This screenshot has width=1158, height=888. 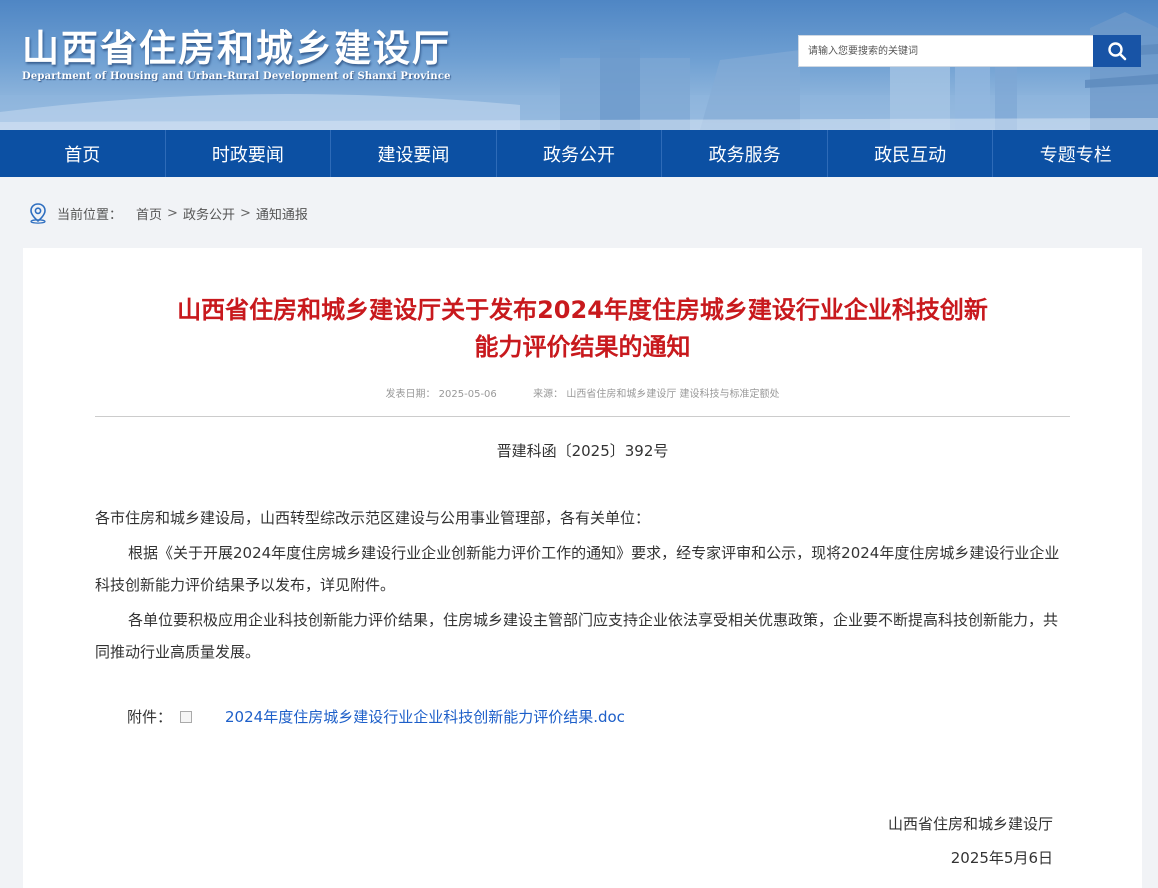 What do you see at coordinates (582, 451) in the screenshot?
I see `document-number: 晋建科函〔2025〕392号` at bounding box center [582, 451].